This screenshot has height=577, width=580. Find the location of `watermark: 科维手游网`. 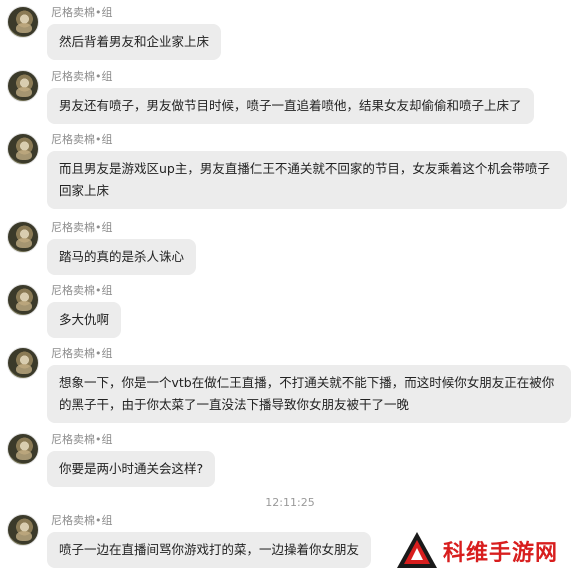

watermark: 科维手游网 is located at coordinates (485, 550).